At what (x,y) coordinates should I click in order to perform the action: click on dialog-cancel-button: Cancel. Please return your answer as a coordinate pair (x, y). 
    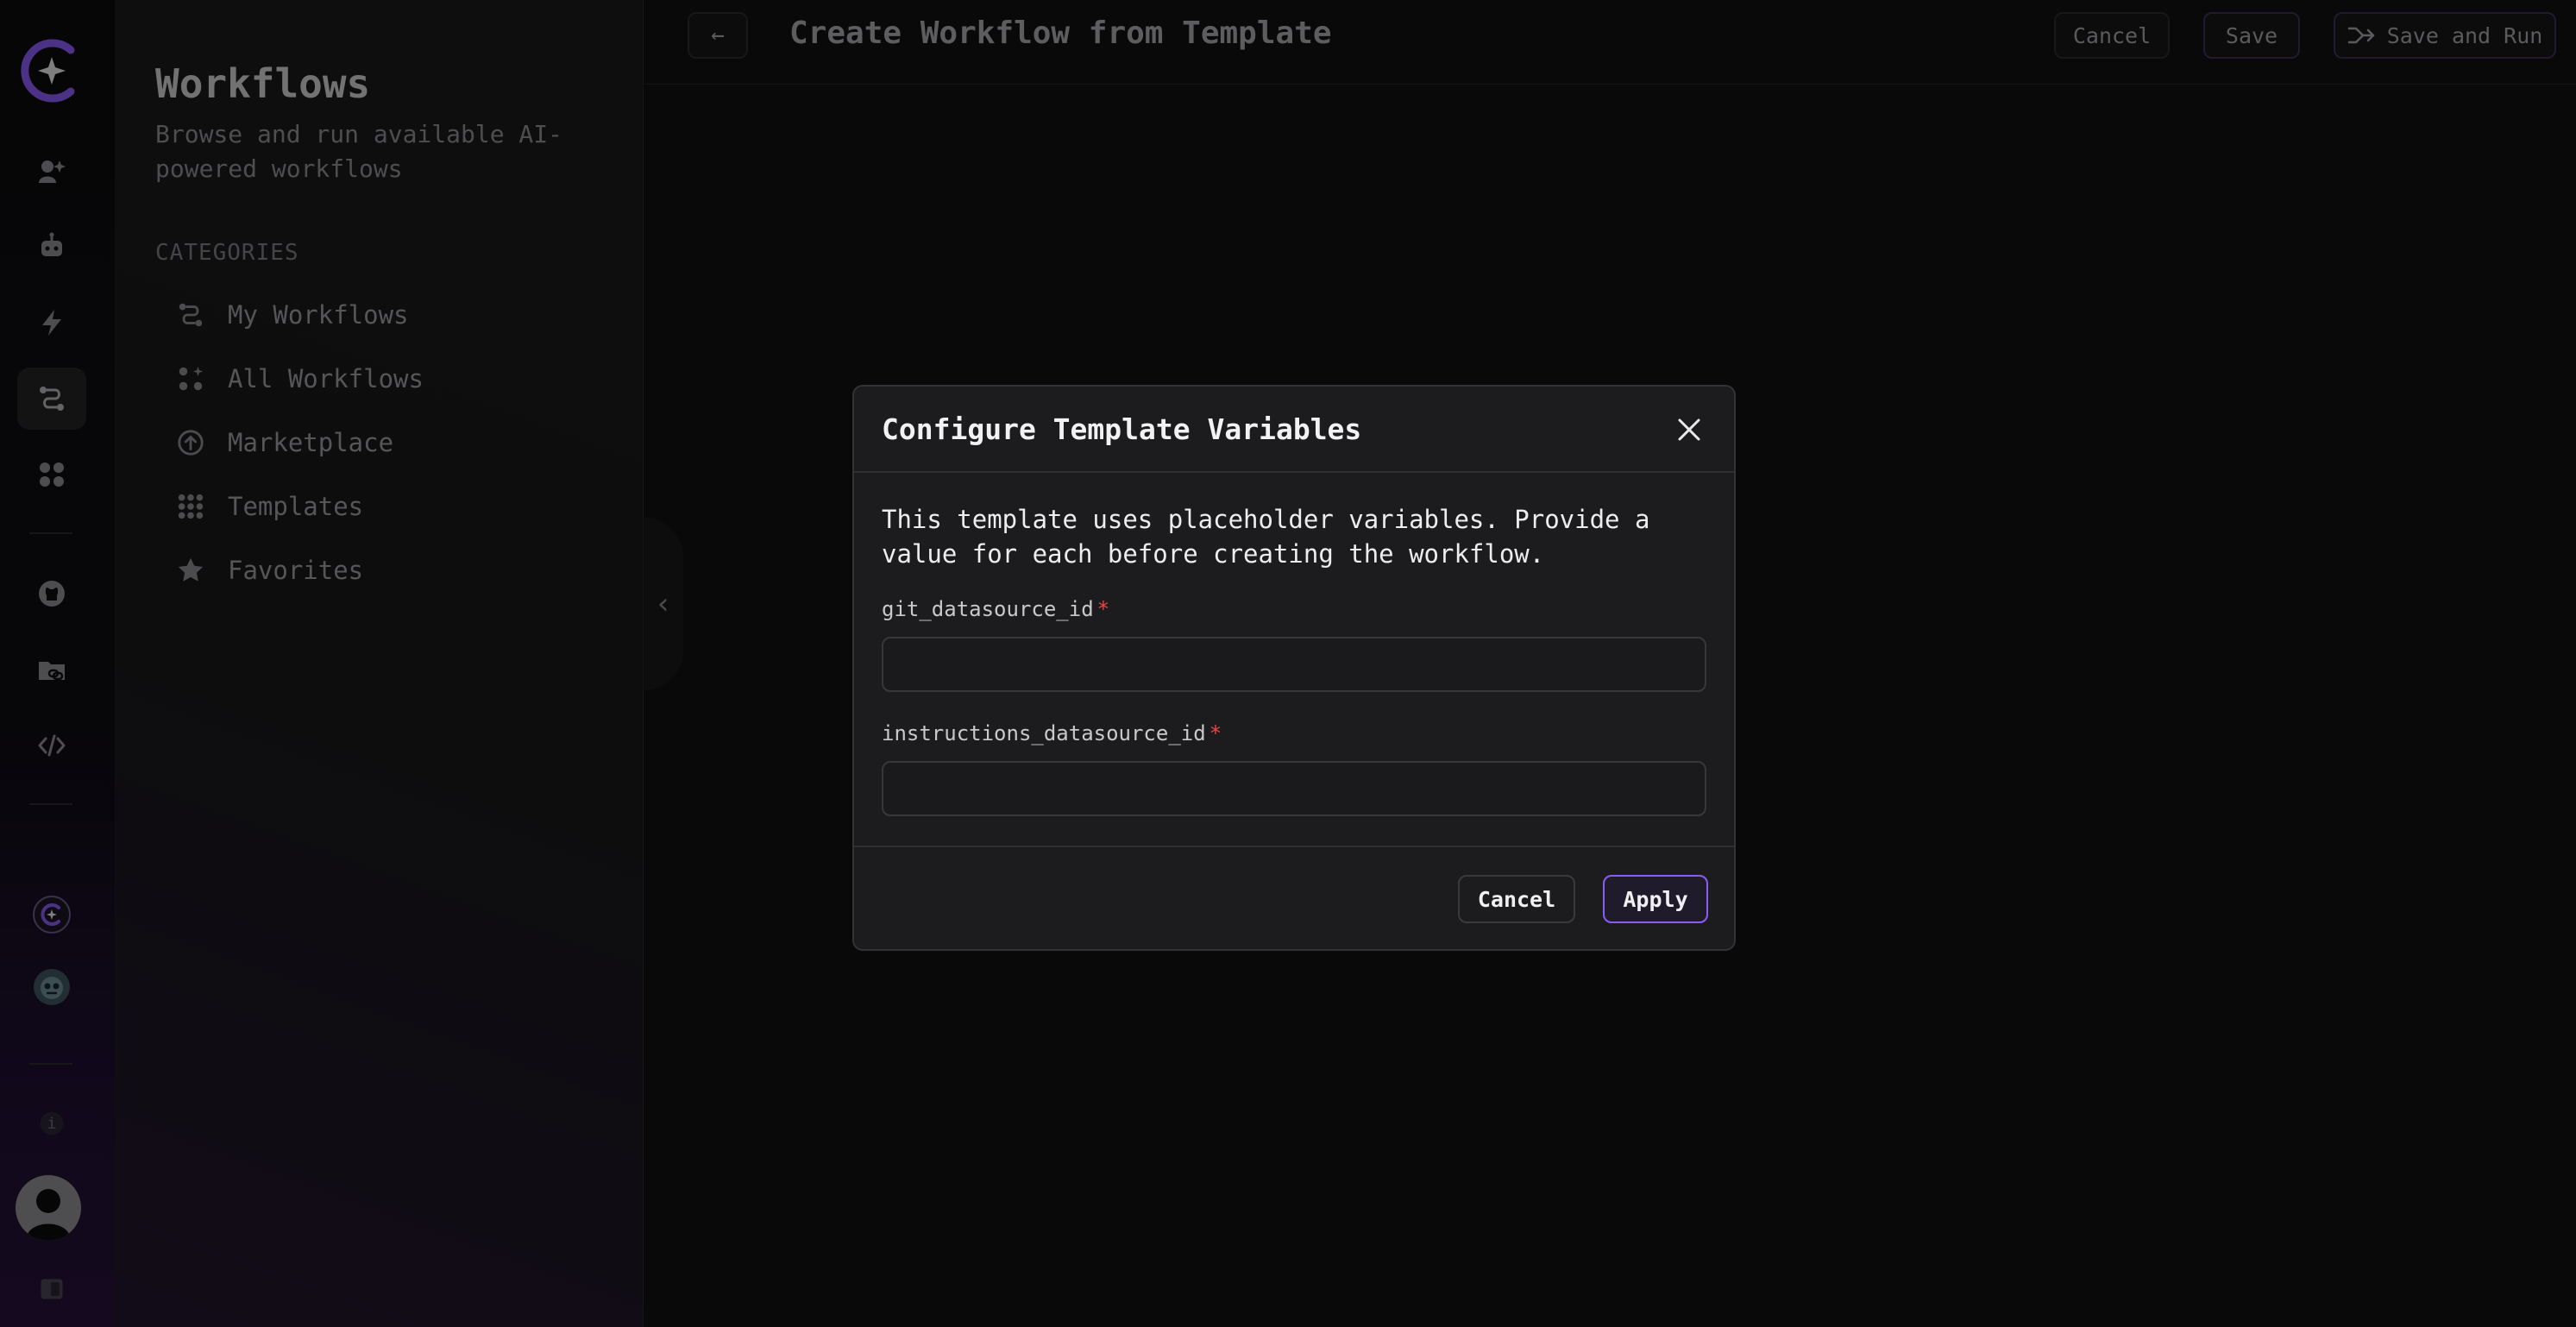
    Looking at the image, I should click on (1516, 899).